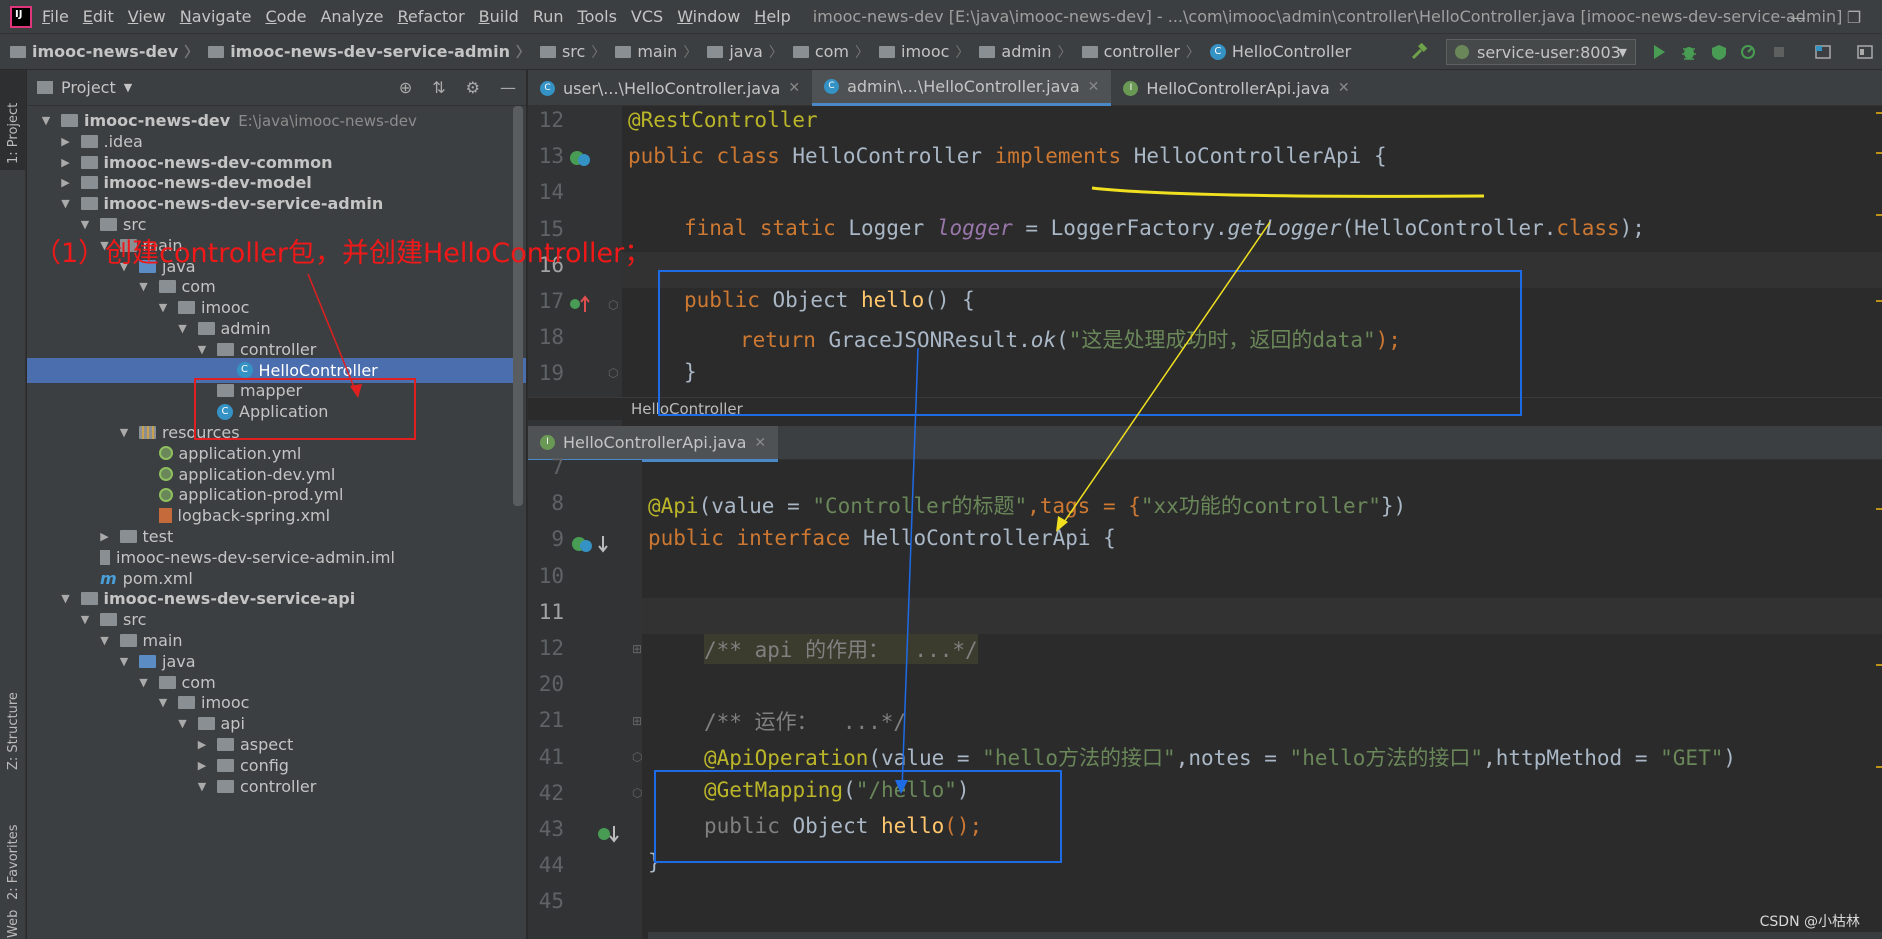  What do you see at coordinates (356, 391) in the screenshot?
I see `red-arrow-head` at bounding box center [356, 391].